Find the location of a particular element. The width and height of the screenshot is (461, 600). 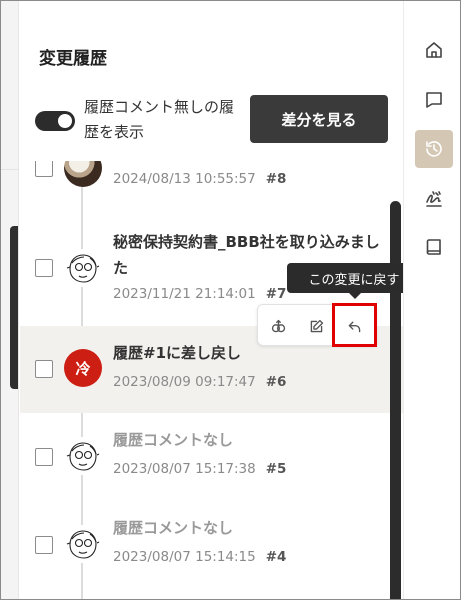

signature-icon is located at coordinates (434, 199).